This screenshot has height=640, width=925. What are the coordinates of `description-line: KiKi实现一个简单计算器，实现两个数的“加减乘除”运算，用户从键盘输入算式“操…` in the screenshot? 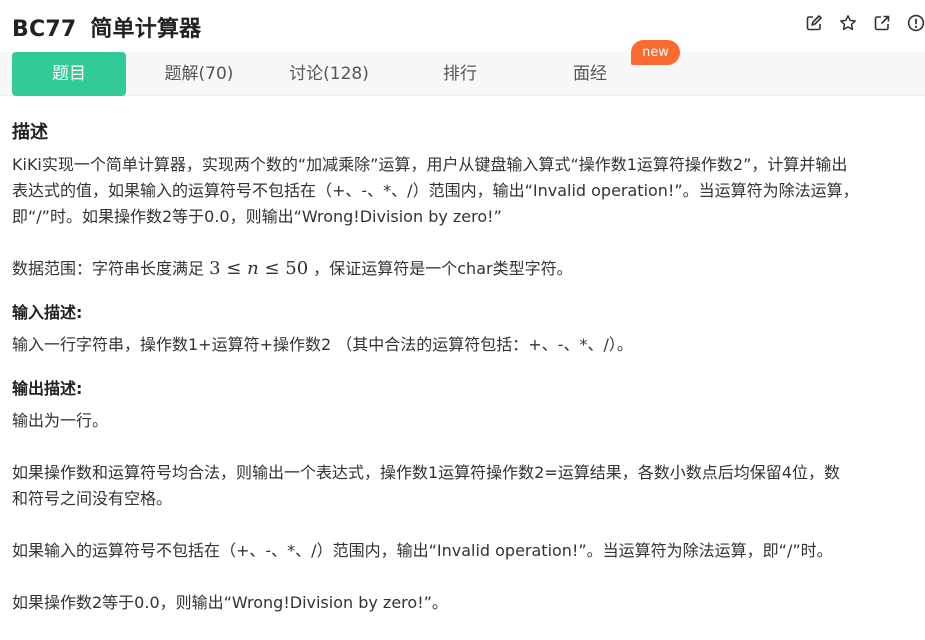 It's located at (430, 164).